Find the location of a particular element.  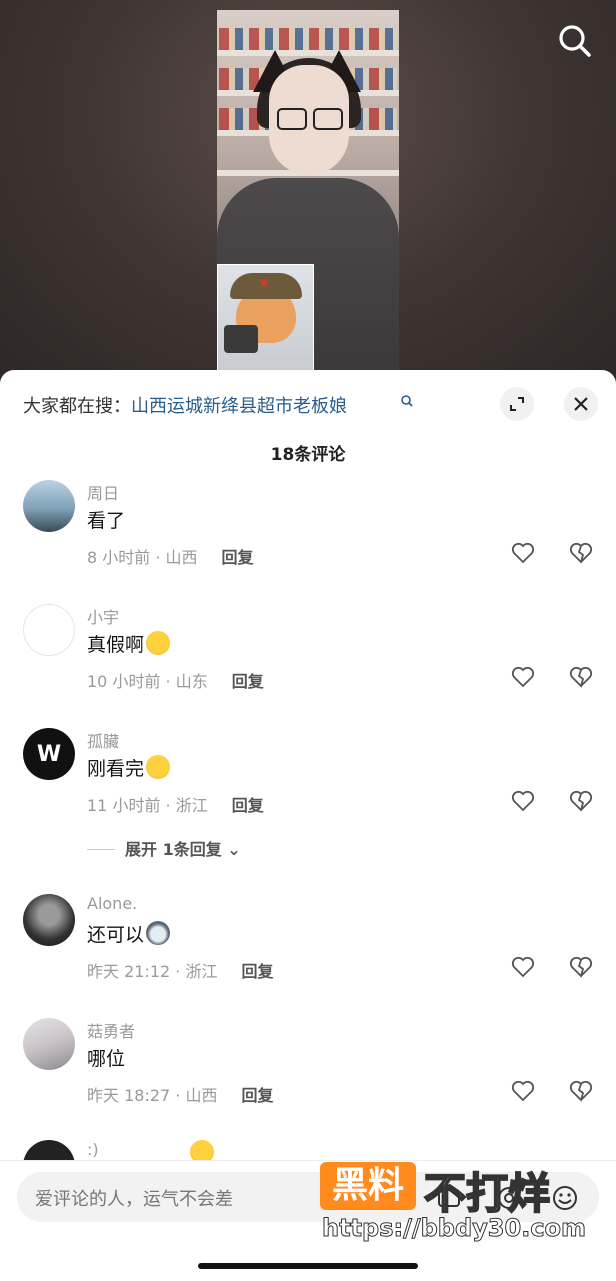

comment-text-value: 刚看完 is located at coordinates (116, 769).